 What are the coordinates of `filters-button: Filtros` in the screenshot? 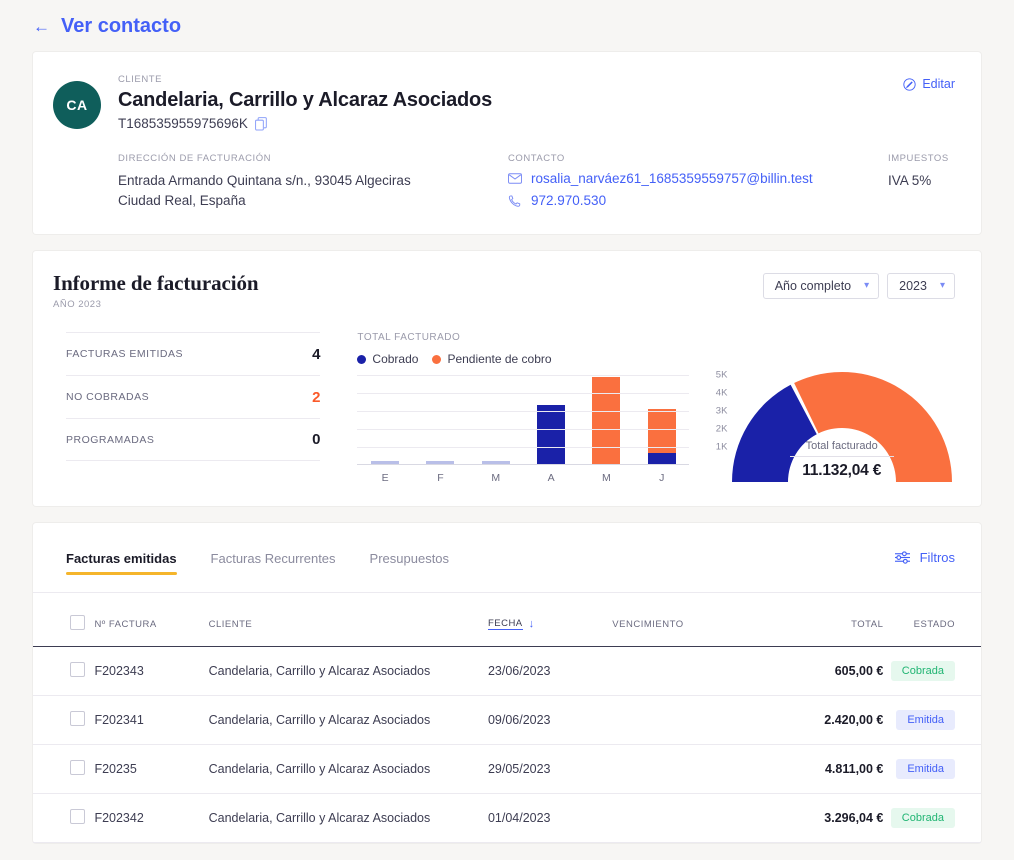 It's located at (924, 557).